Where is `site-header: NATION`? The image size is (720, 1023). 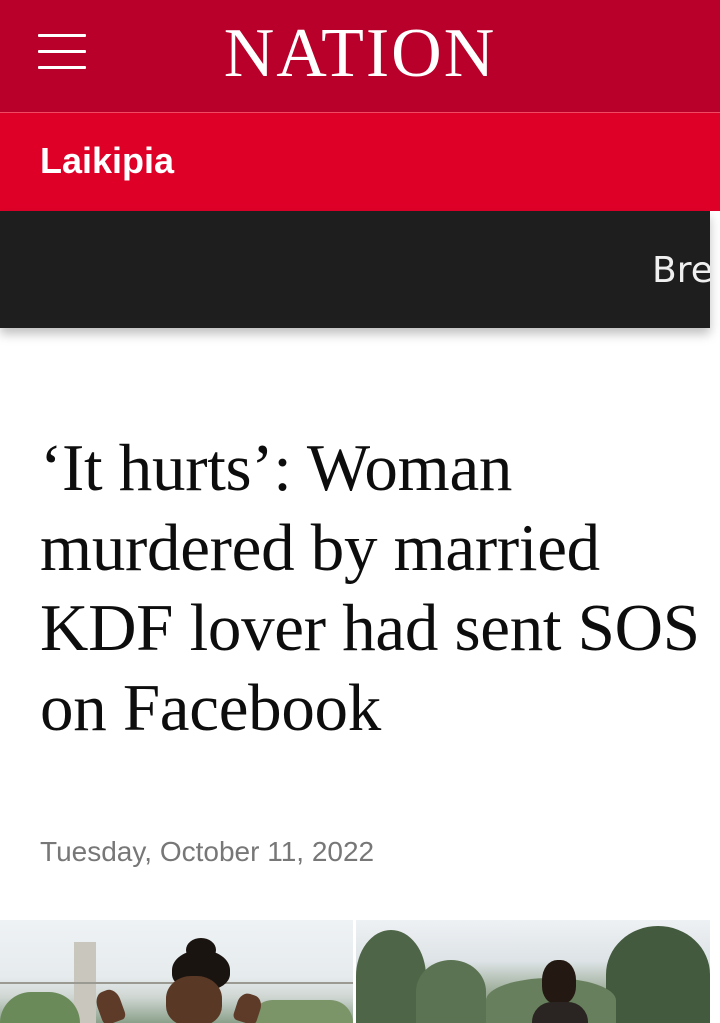 site-header: NATION is located at coordinates (360, 56).